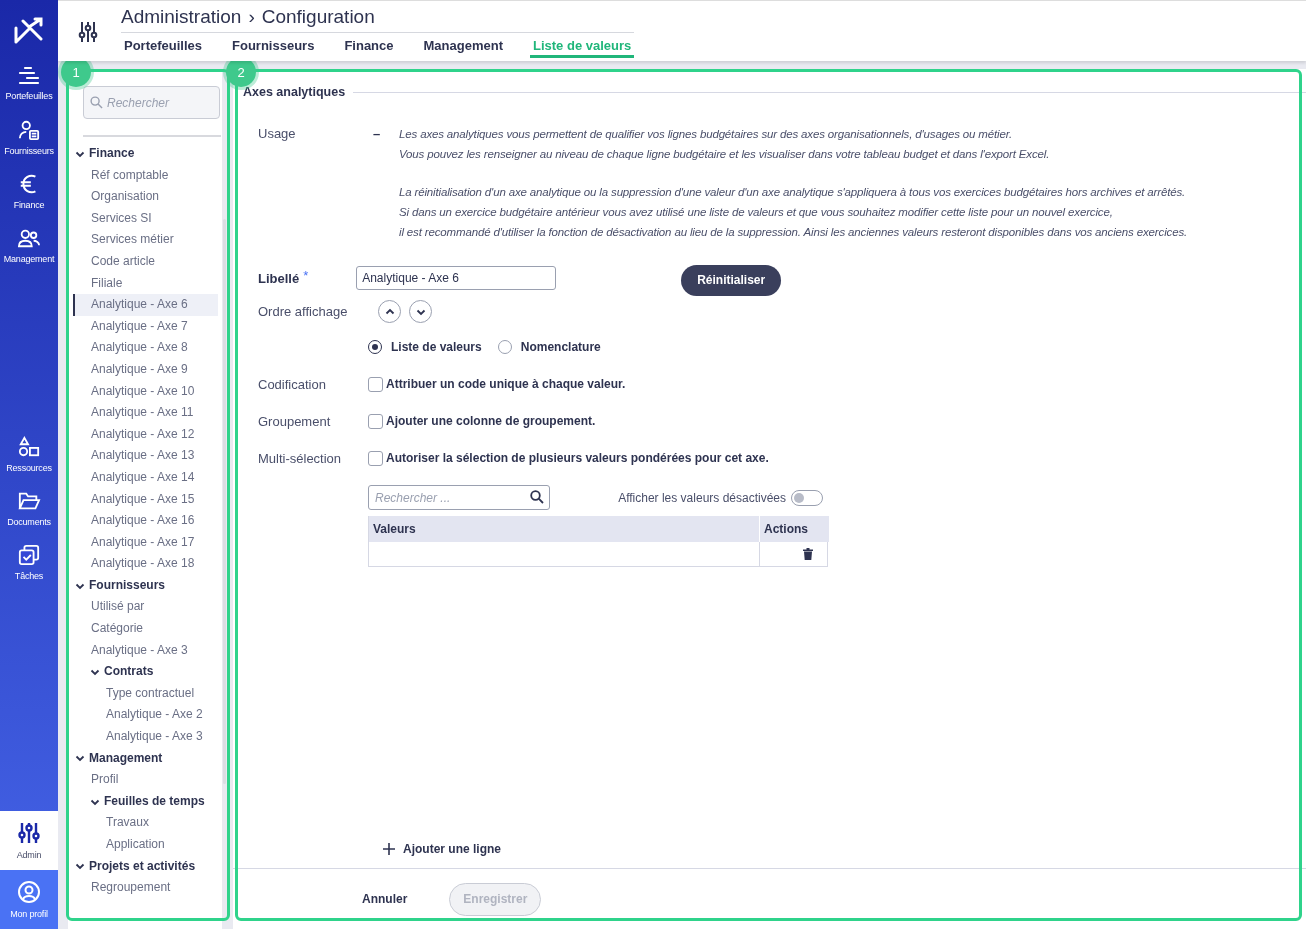  Describe the element at coordinates (277, 133) in the screenshot. I see `field-label: Usage` at that location.